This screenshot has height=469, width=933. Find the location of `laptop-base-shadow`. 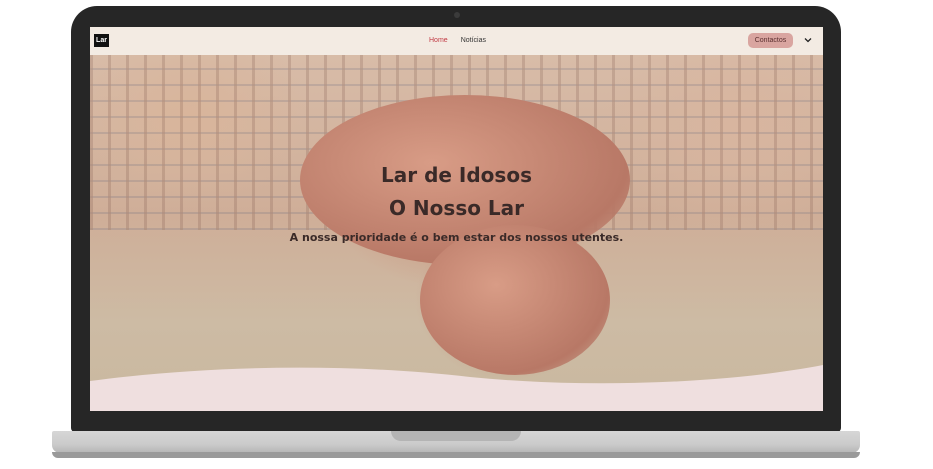

laptop-base-shadow is located at coordinates (456, 455).